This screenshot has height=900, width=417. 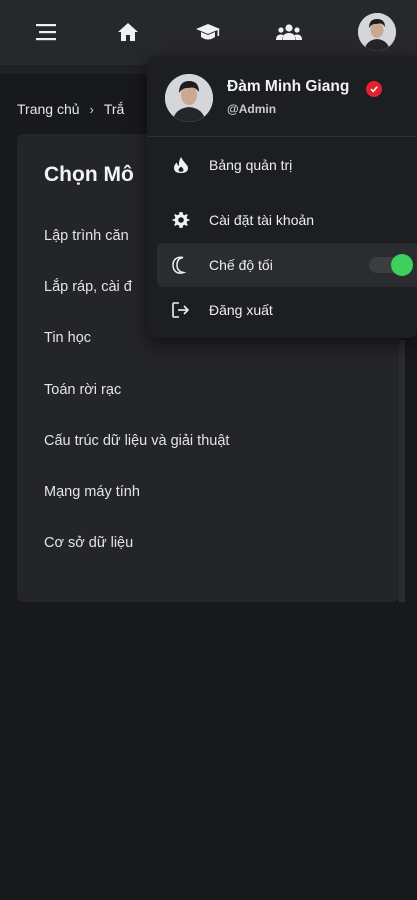 What do you see at coordinates (288, 86) in the screenshot?
I see `profile-name: Đàm Minh Giang` at bounding box center [288, 86].